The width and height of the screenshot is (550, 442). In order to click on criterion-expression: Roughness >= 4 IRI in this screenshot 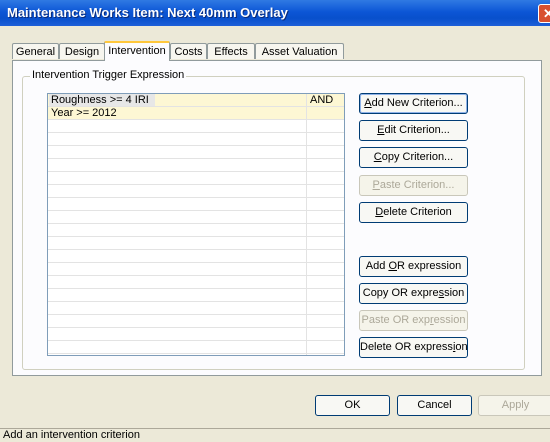, I will do `click(100, 100)`.